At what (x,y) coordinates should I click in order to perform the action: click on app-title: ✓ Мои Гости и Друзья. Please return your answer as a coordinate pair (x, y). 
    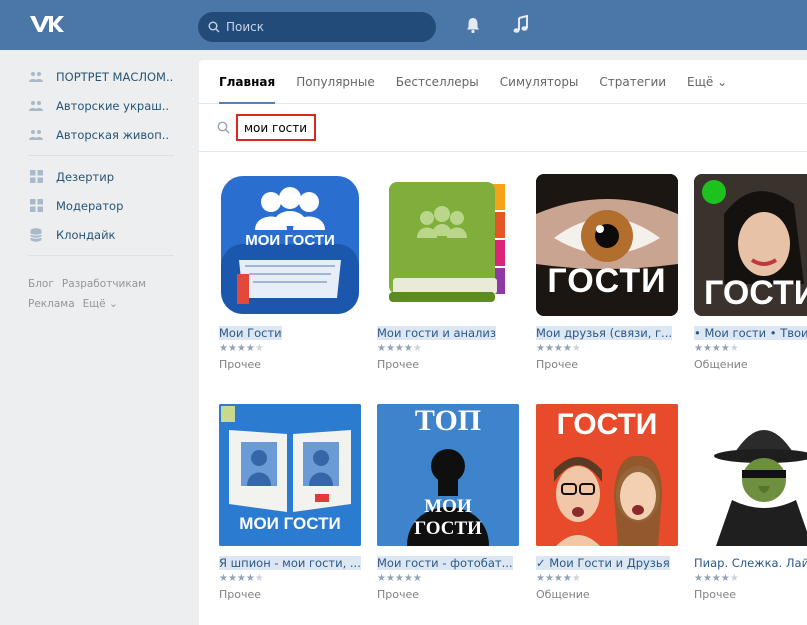
    Looking at the image, I should click on (607, 563).